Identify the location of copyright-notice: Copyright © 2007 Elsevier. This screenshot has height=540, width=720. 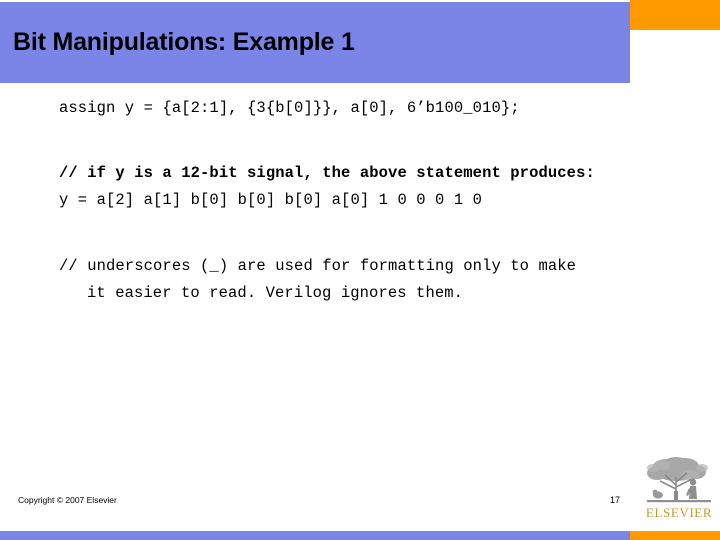
(67, 500).